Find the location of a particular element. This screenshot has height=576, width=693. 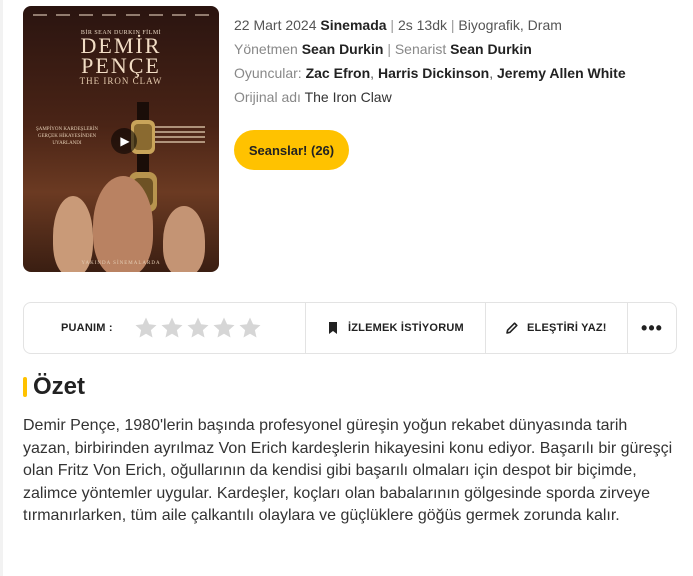

summary-title: Özet is located at coordinates (59, 386).